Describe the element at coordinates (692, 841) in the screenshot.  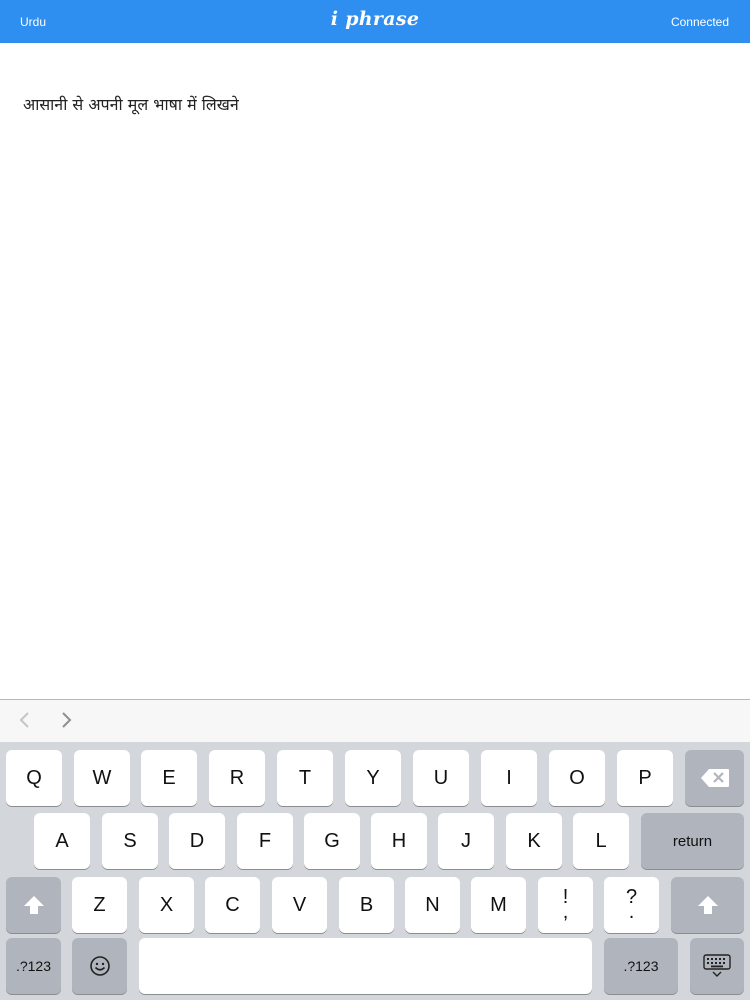
I see `return-key: return` at that location.